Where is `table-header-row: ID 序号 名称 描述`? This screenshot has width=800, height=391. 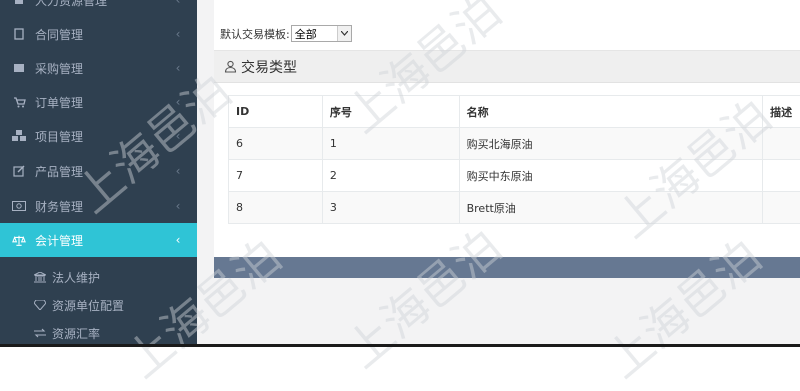 table-header-row: ID 序号 名称 描述 is located at coordinates (514, 112).